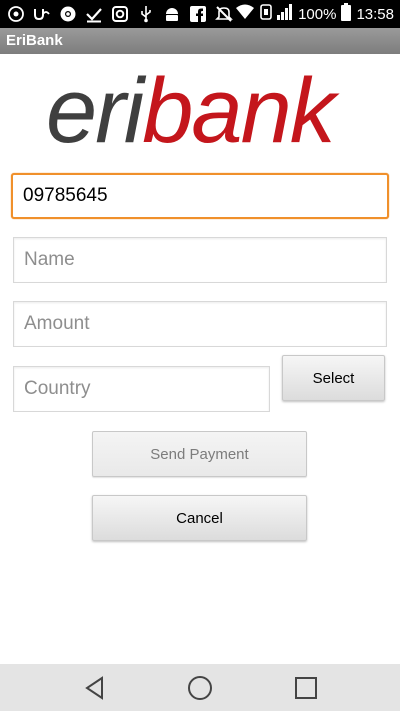 The image size is (400, 711). I want to click on svg-text: eribank, so click(193, 107).